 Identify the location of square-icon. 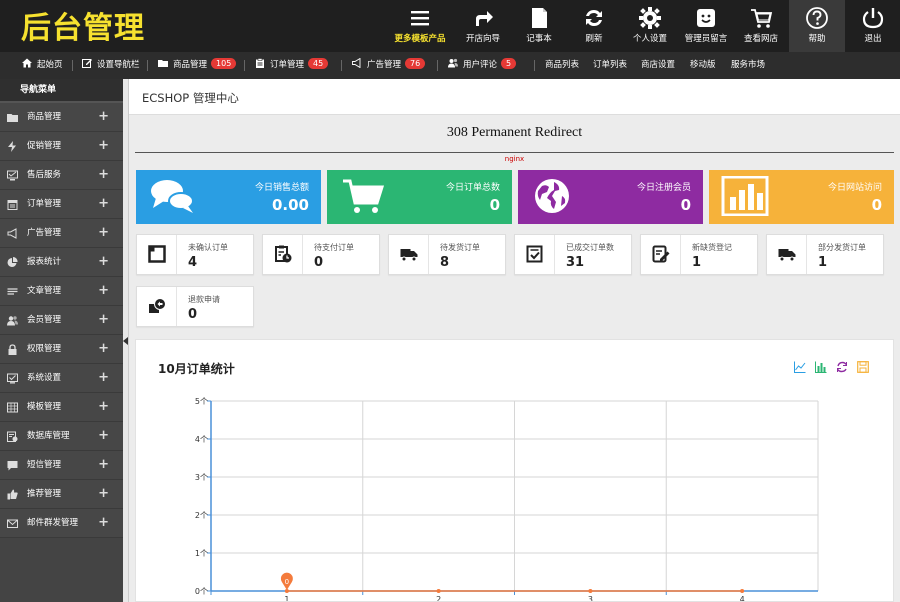
(157, 254).